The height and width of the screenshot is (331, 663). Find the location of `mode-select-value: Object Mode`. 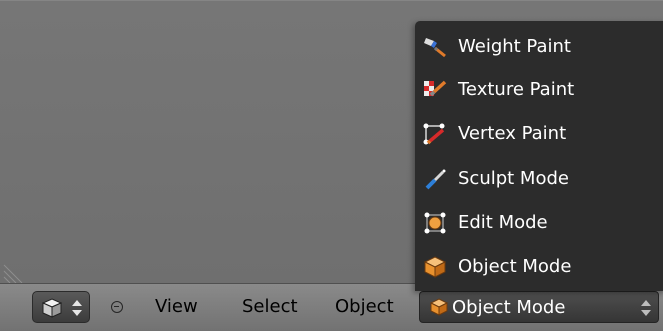

mode-select-value: Object Mode is located at coordinates (509, 307).